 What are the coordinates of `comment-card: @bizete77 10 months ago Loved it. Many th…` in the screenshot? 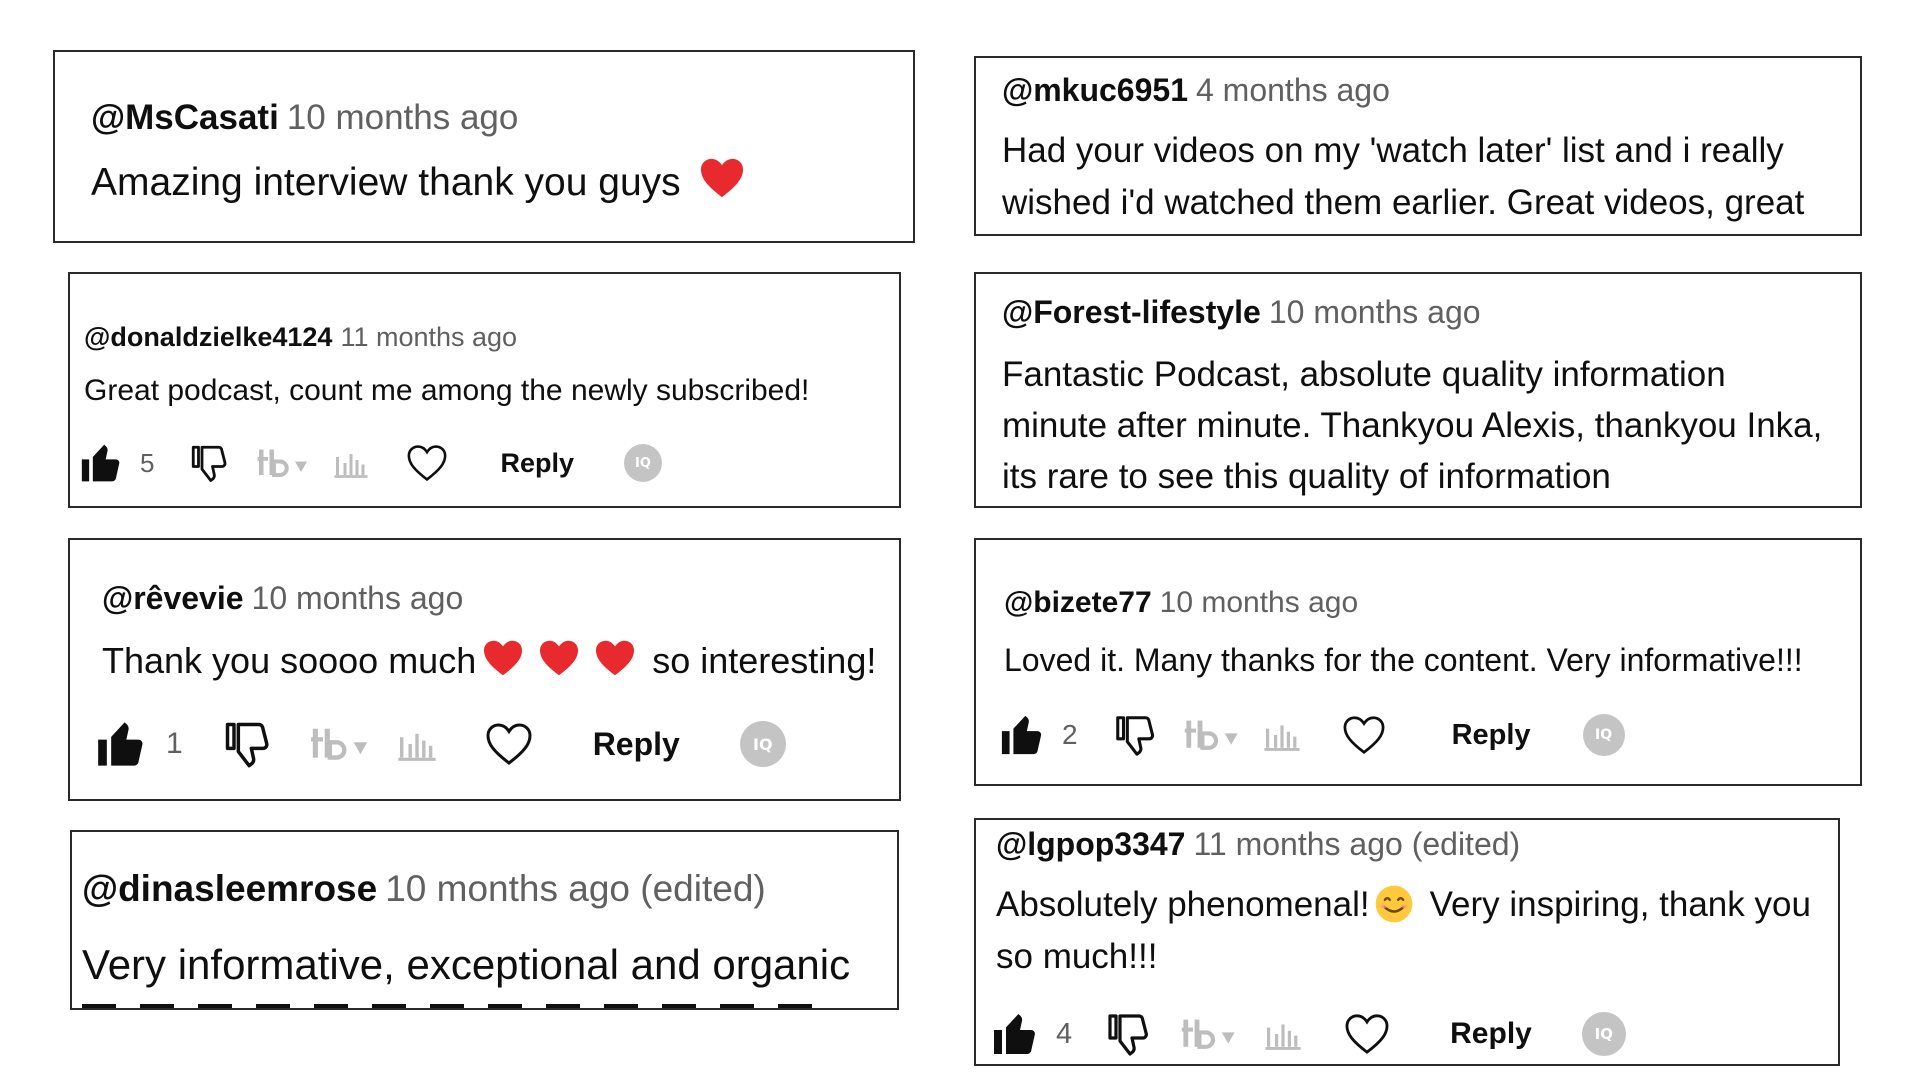 It's located at (1418, 662).